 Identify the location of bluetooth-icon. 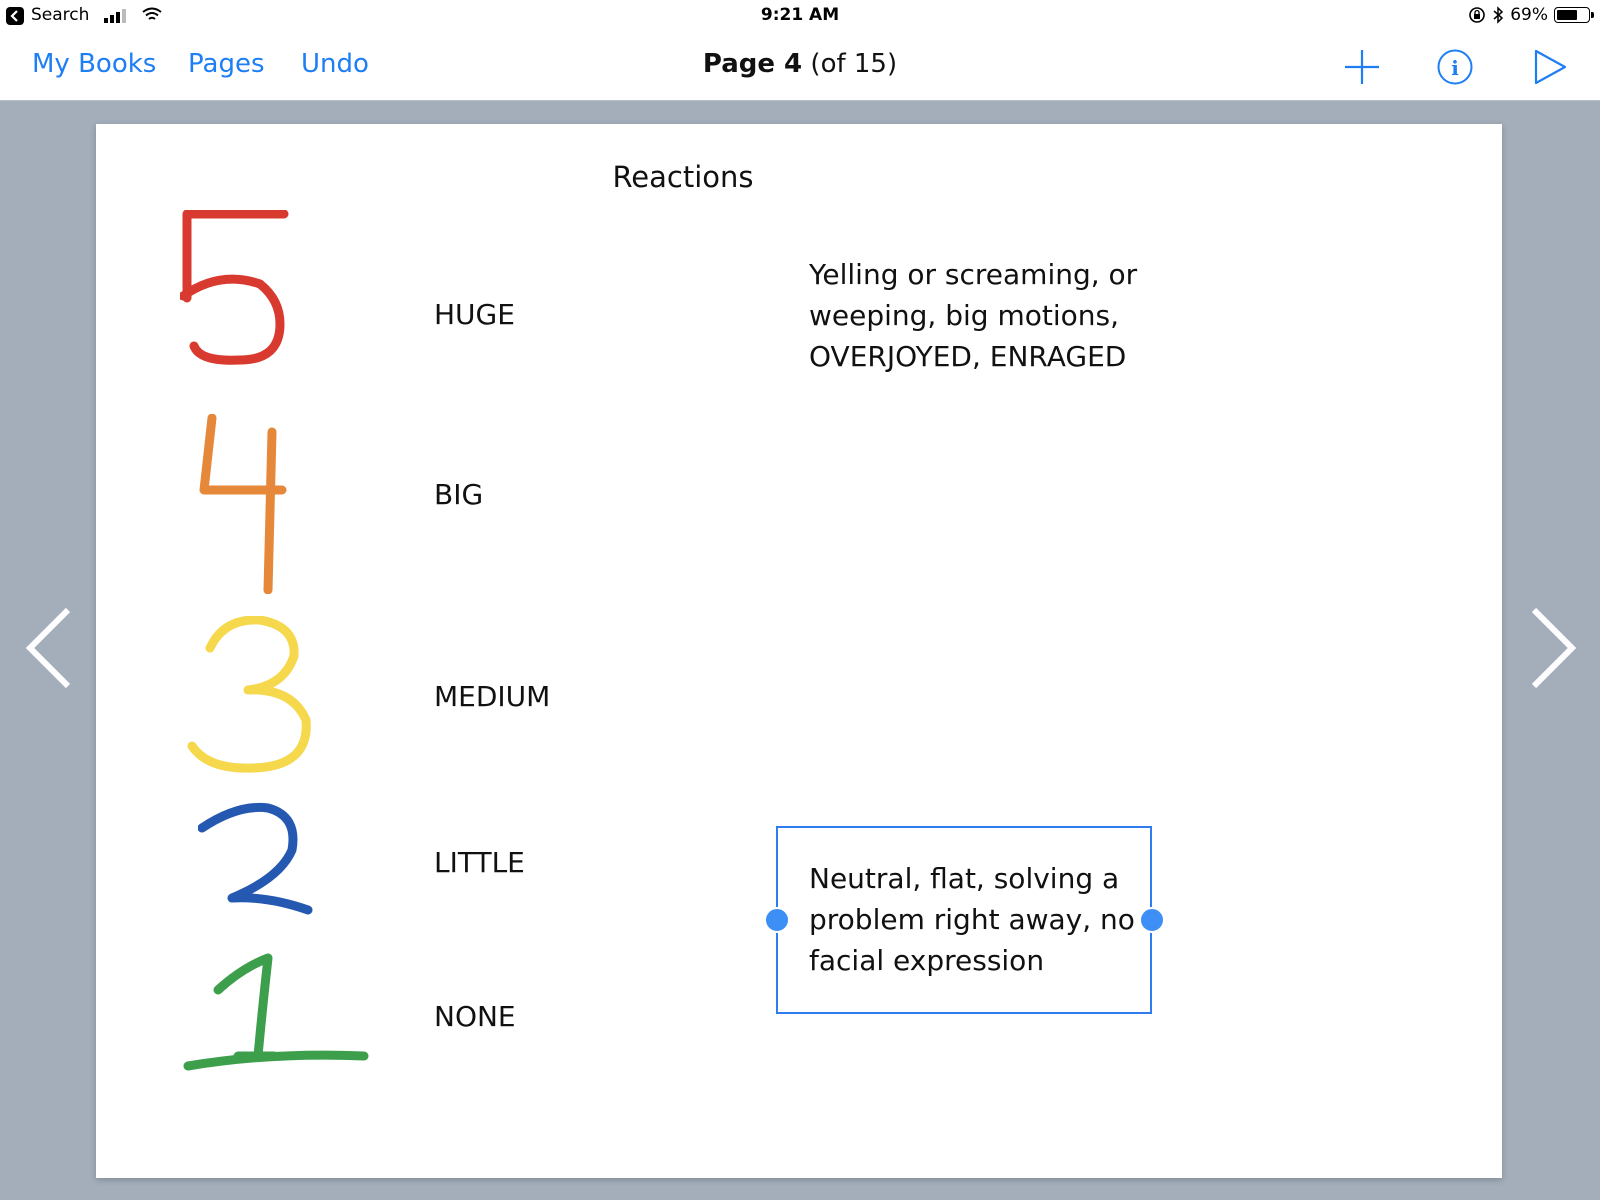
(1498, 15).